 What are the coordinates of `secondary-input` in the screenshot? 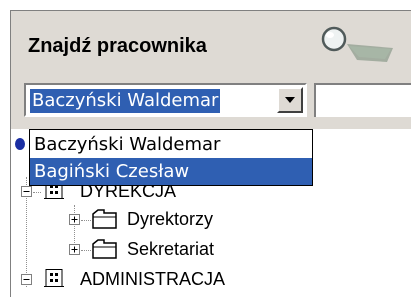 It's located at (362, 100).